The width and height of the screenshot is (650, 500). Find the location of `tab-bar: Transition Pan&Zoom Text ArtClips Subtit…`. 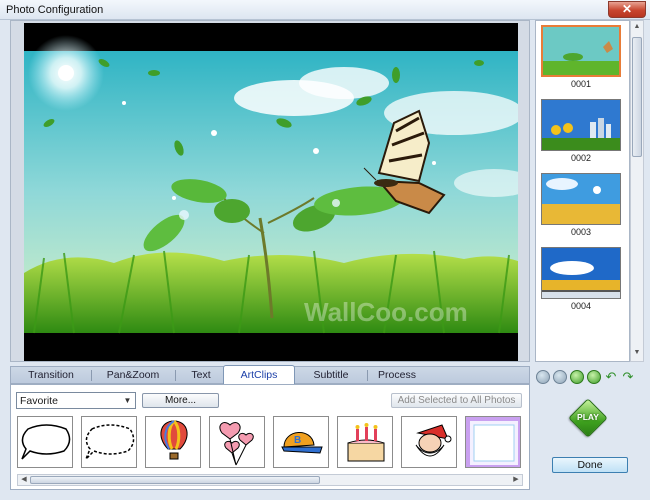

tab-bar: Transition Pan&Zoom Text ArtClips Subtit… is located at coordinates (270, 374).